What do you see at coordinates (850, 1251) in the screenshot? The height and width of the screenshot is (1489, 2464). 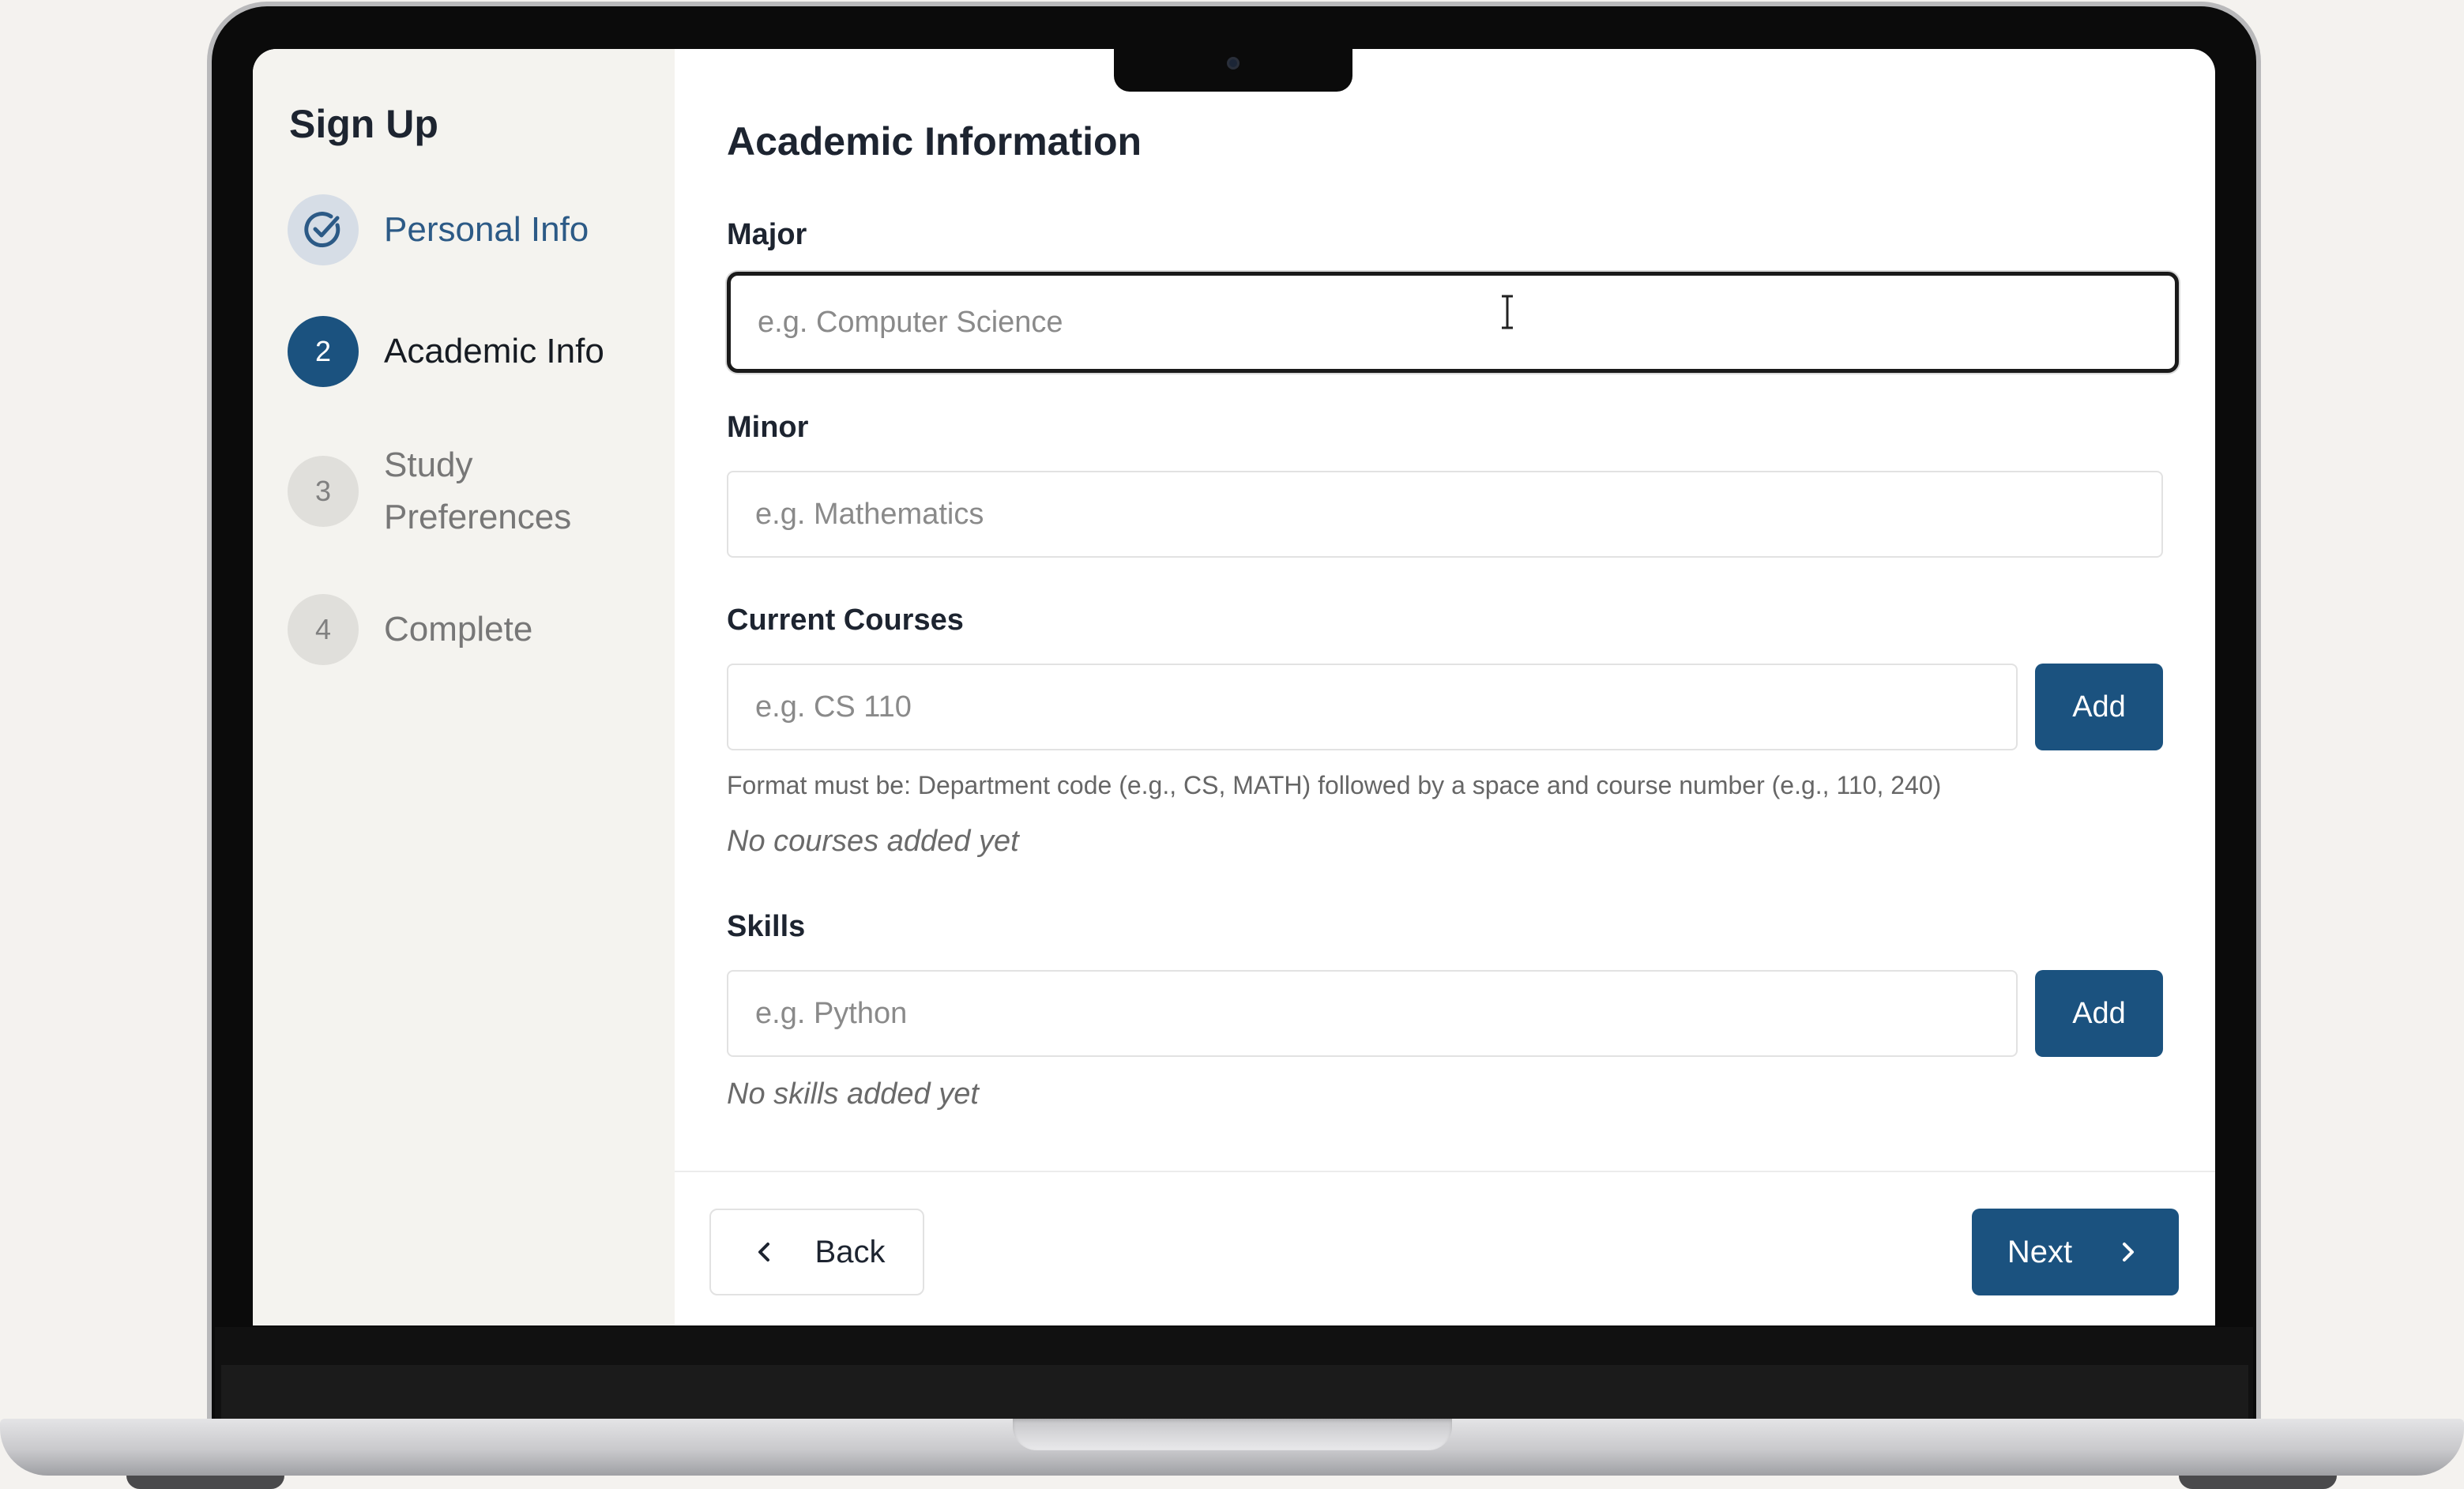 I see `back-label: Back` at bounding box center [850, 1251].